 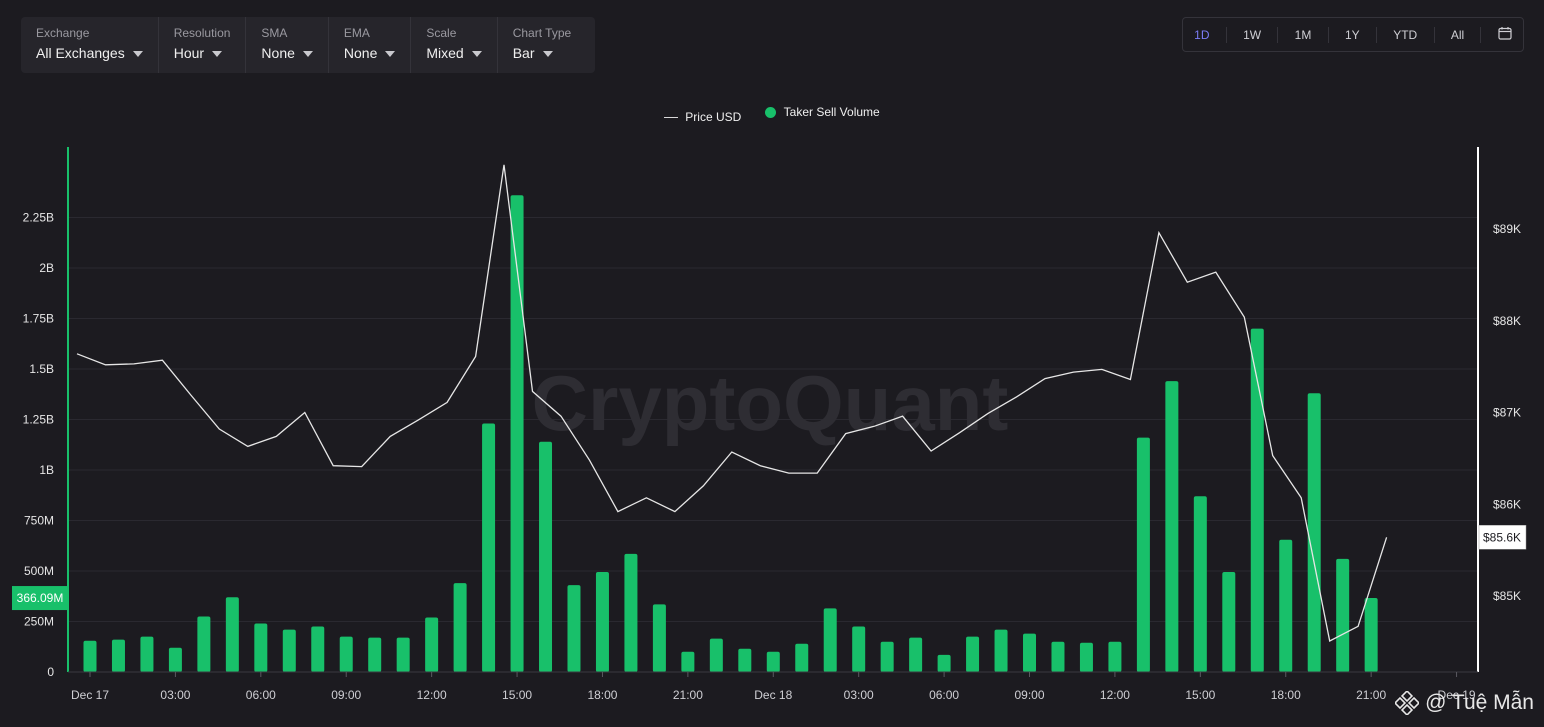 I want to click on x-tick-label: Dec 17, so click(x=90, y=695).